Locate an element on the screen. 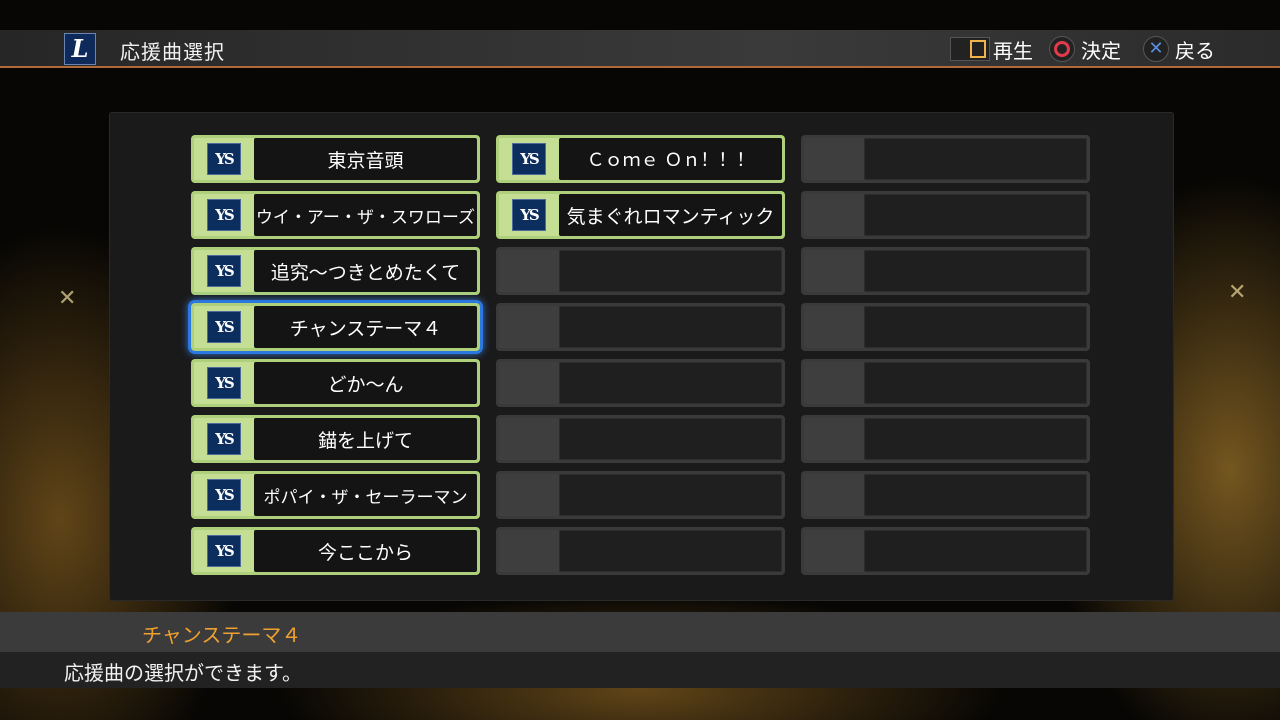  song-slot: YS ポパイ・ザ・セーラーマン is located at coordinates (335, 495).